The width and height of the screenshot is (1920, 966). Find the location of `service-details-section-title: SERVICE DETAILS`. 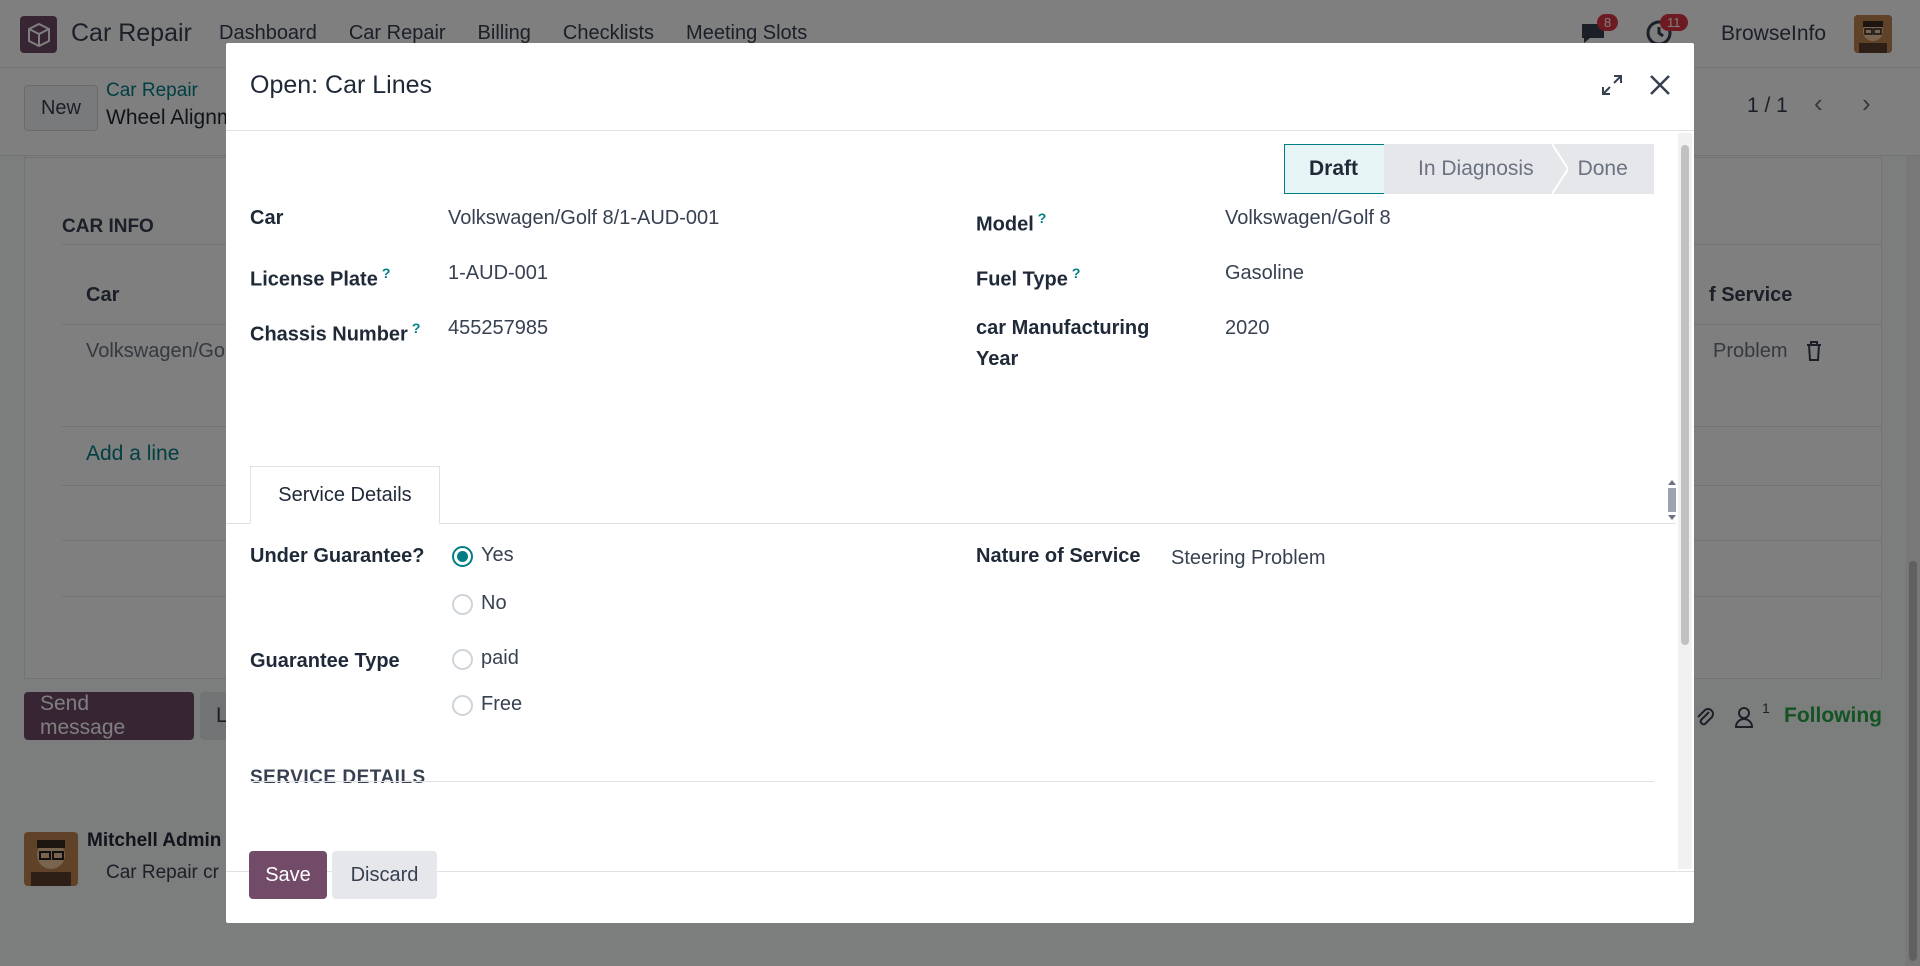

service-details-section-title: SERVICE DETAILS is located at coordinates (338, 777).